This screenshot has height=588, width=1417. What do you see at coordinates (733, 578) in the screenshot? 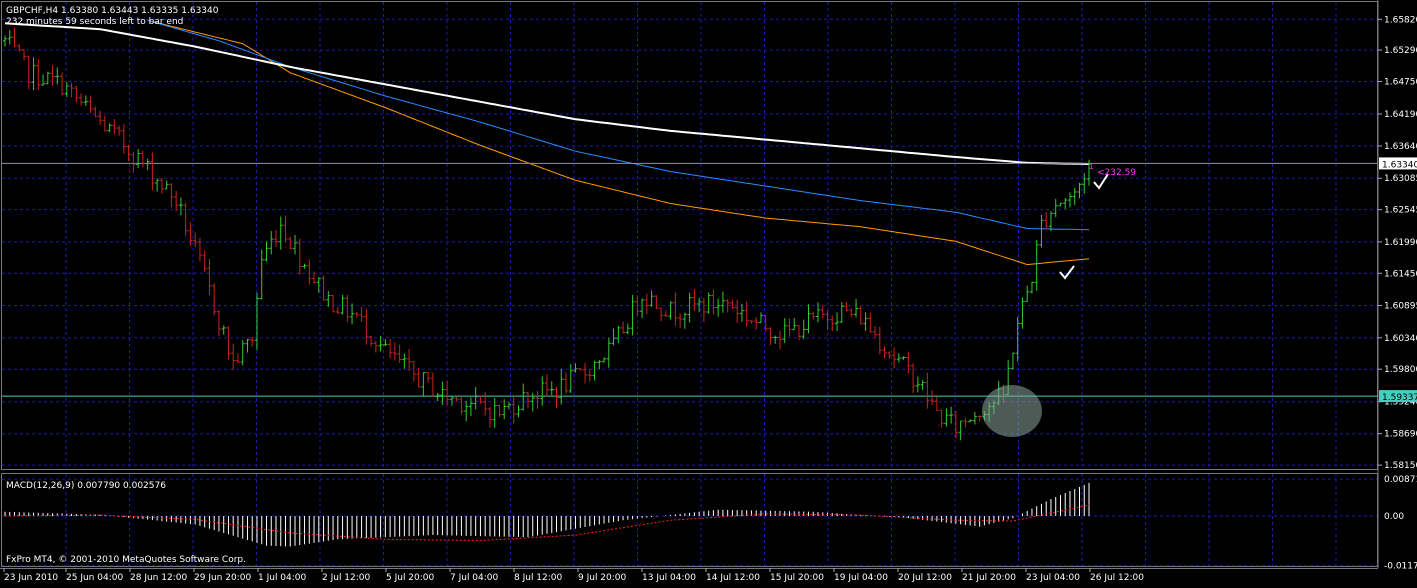
I see `x-tick-label: 14 Jul 12:00` at bounding box center [733, 578].